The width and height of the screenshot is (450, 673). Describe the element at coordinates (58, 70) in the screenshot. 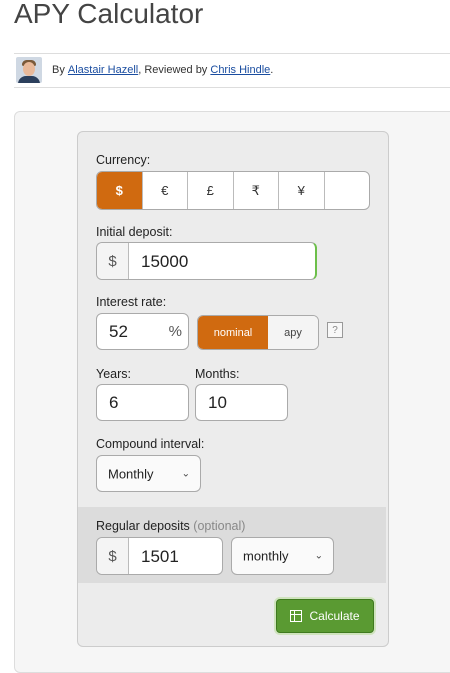

I see `byline-by: By` at that location.